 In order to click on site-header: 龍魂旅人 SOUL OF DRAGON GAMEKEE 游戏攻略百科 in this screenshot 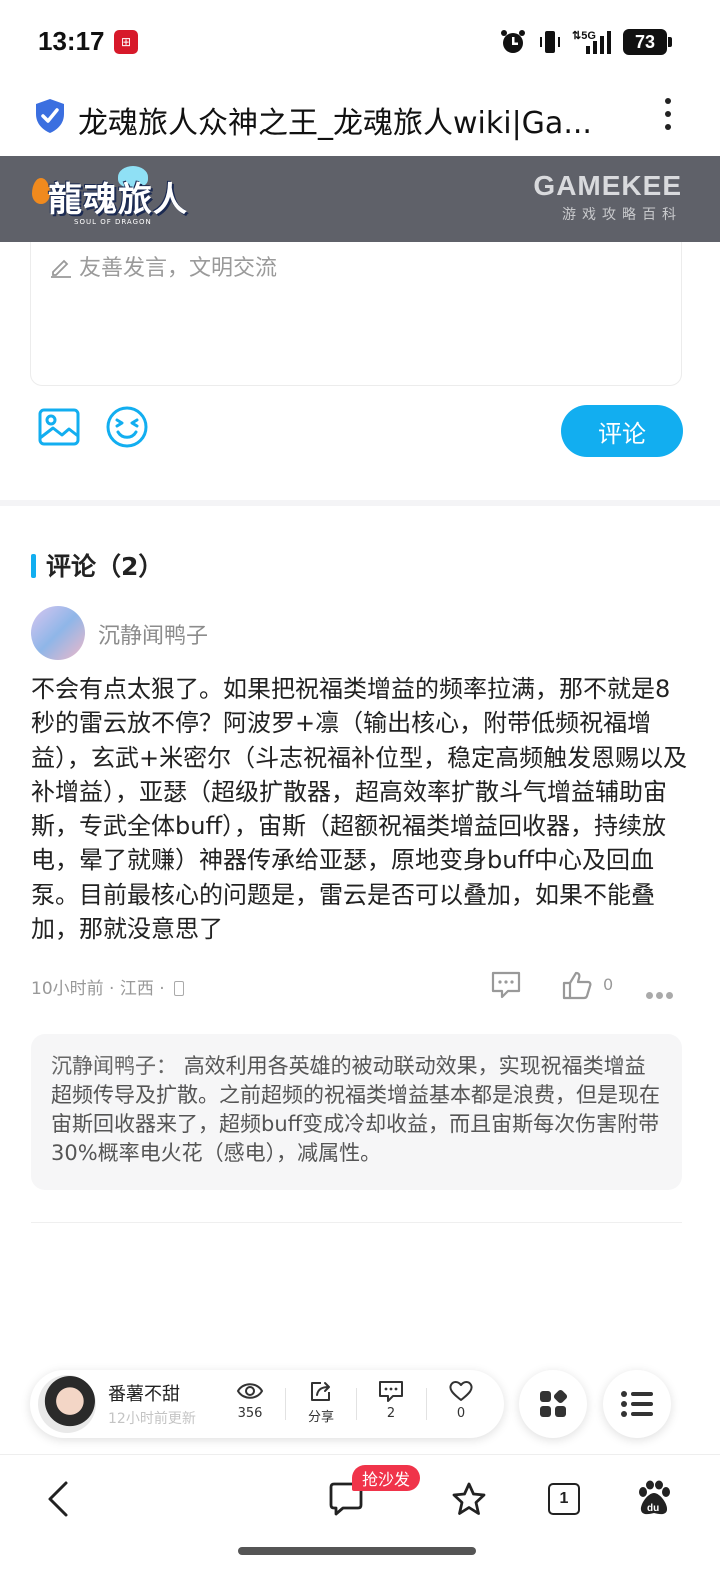, I will do `click(360, 199)`.